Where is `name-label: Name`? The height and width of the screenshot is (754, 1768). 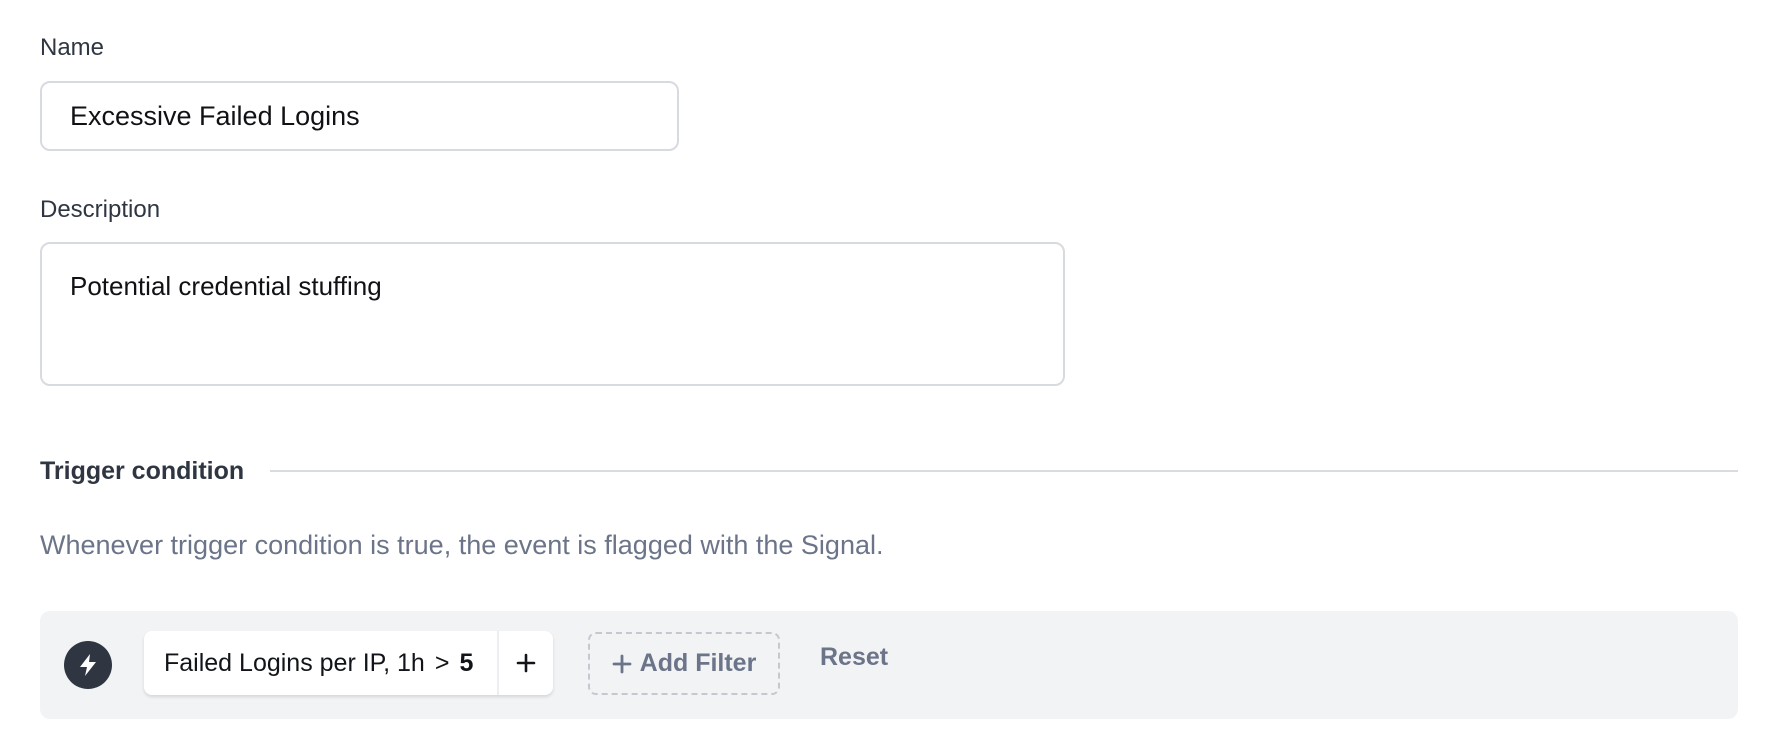
name-label: Name is located at coordinates (72, 47).